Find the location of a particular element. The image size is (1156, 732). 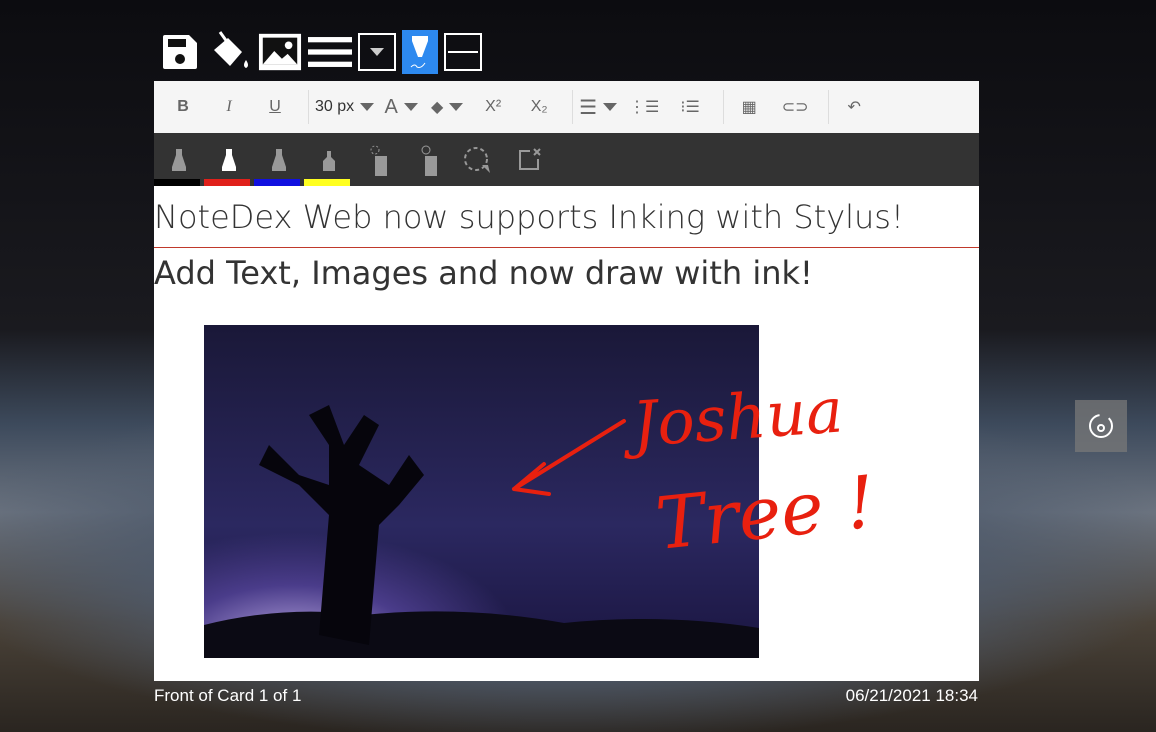

undo-button: ↶ is located at coordinates (854, 107).